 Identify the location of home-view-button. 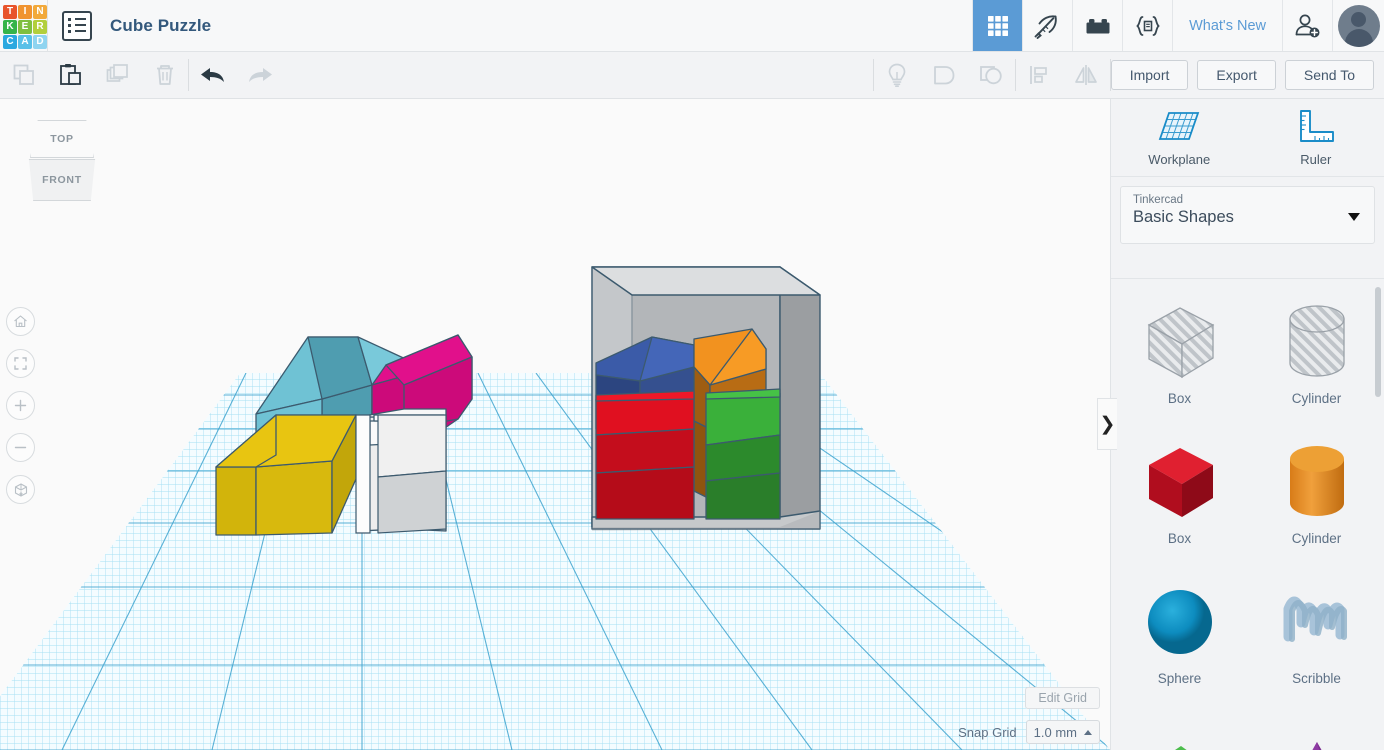
(20, 321).